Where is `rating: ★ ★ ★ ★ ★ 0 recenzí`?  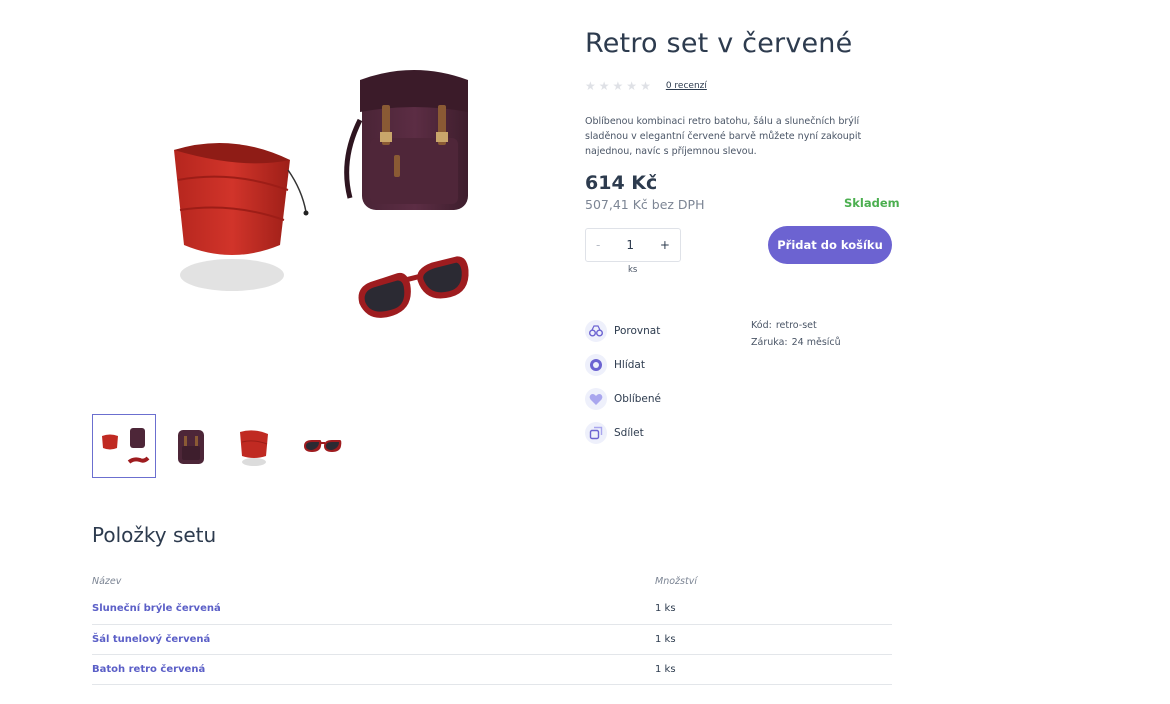
rating: ★ ★ ★ ★ ★ 0 recenzí is located at coordinates (646, 86).